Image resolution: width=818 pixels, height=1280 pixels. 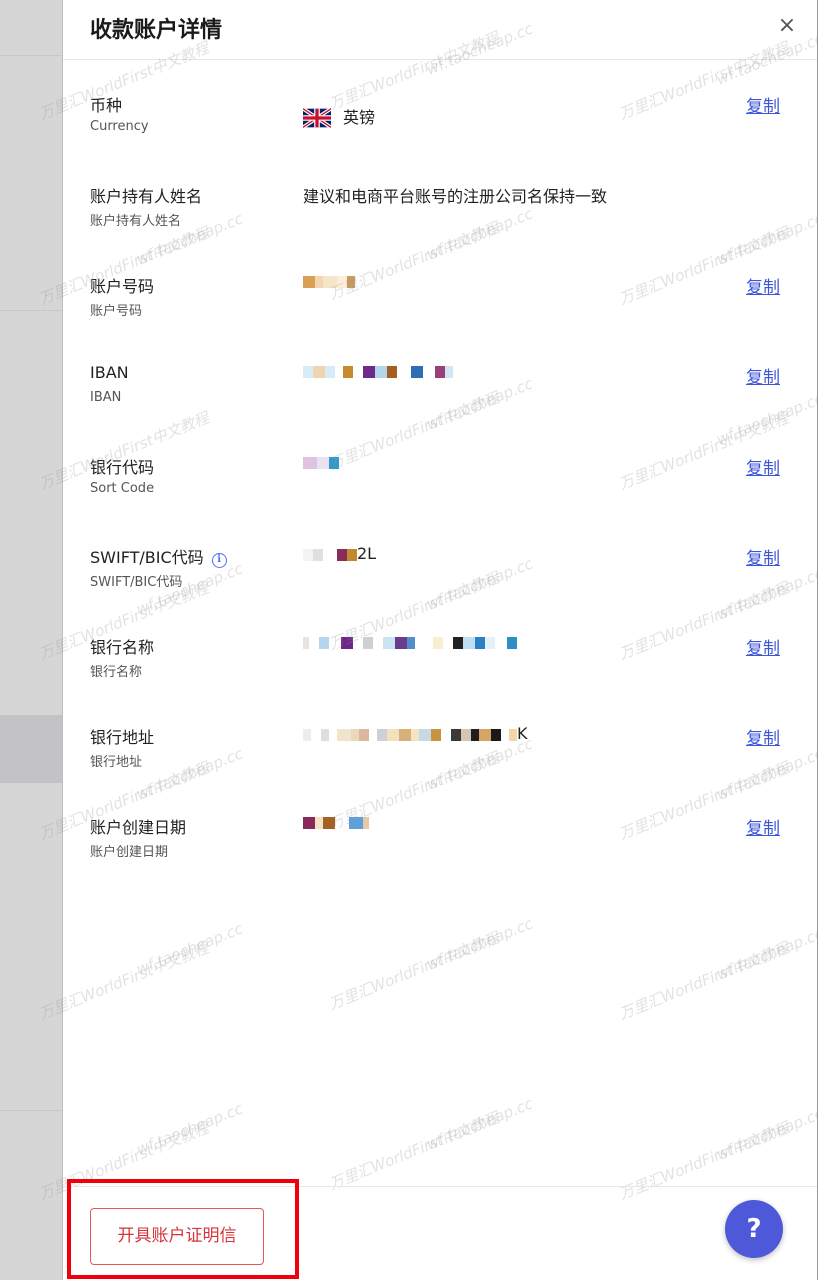 What do you see at coordinates (440, 223) in the screenshot?
I see `row-account-holder-name: 账户持有人姓名 账户持有人姓名 建议和电商平台账号的注册公司名保持一致` at bounding box center [440, 223].